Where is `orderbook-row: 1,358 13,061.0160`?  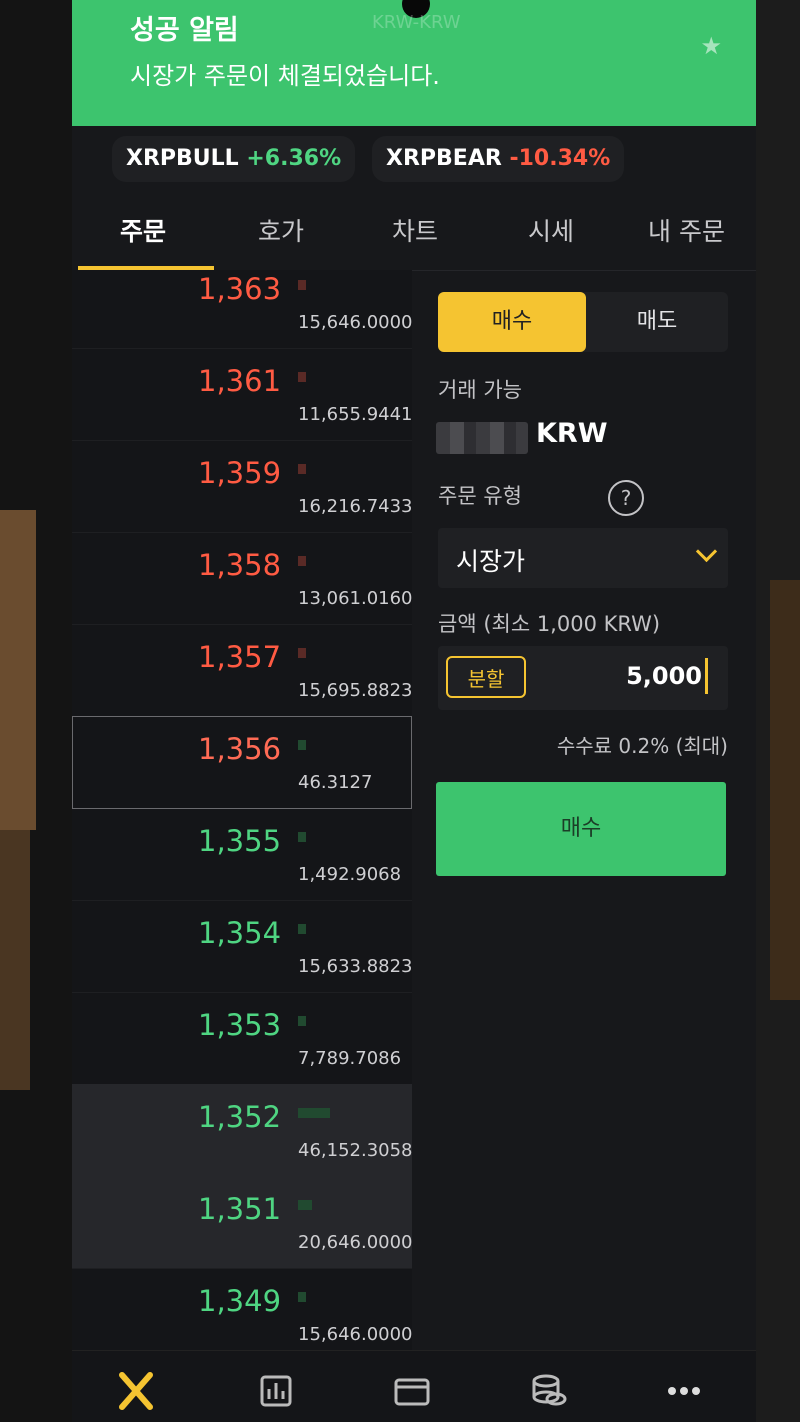
orderbook-row: 1,358 13,061.0160 is located at coordinates (242, 578).